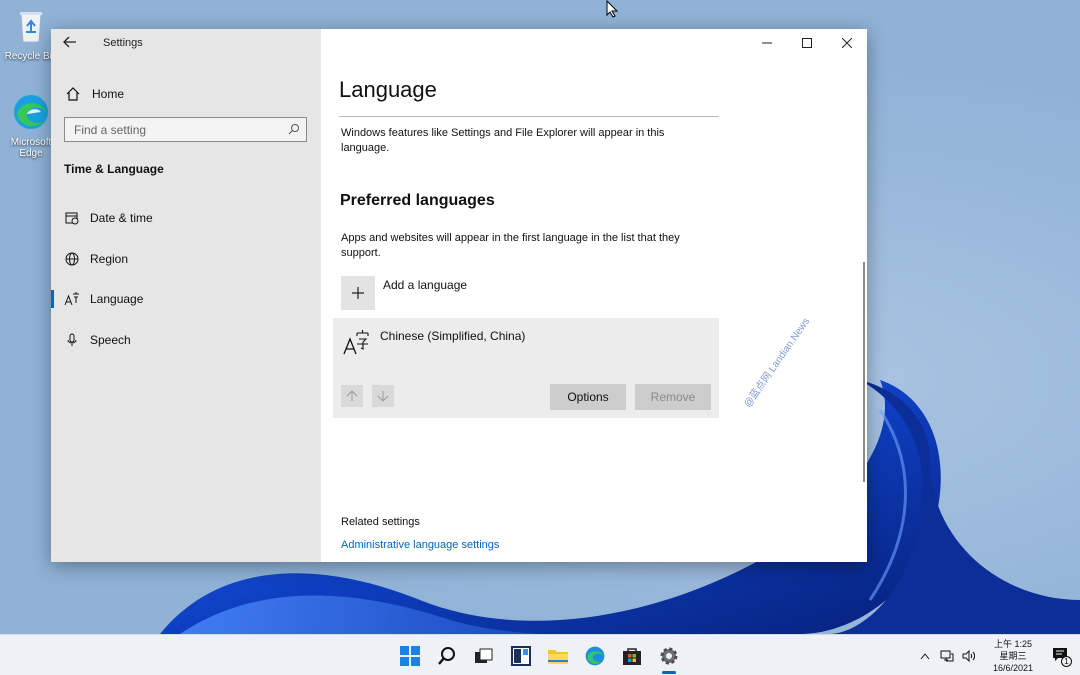 The width and height of the screenshot is (1080, 675). I want to click on nav-home-label: Home, so click(108, 94).